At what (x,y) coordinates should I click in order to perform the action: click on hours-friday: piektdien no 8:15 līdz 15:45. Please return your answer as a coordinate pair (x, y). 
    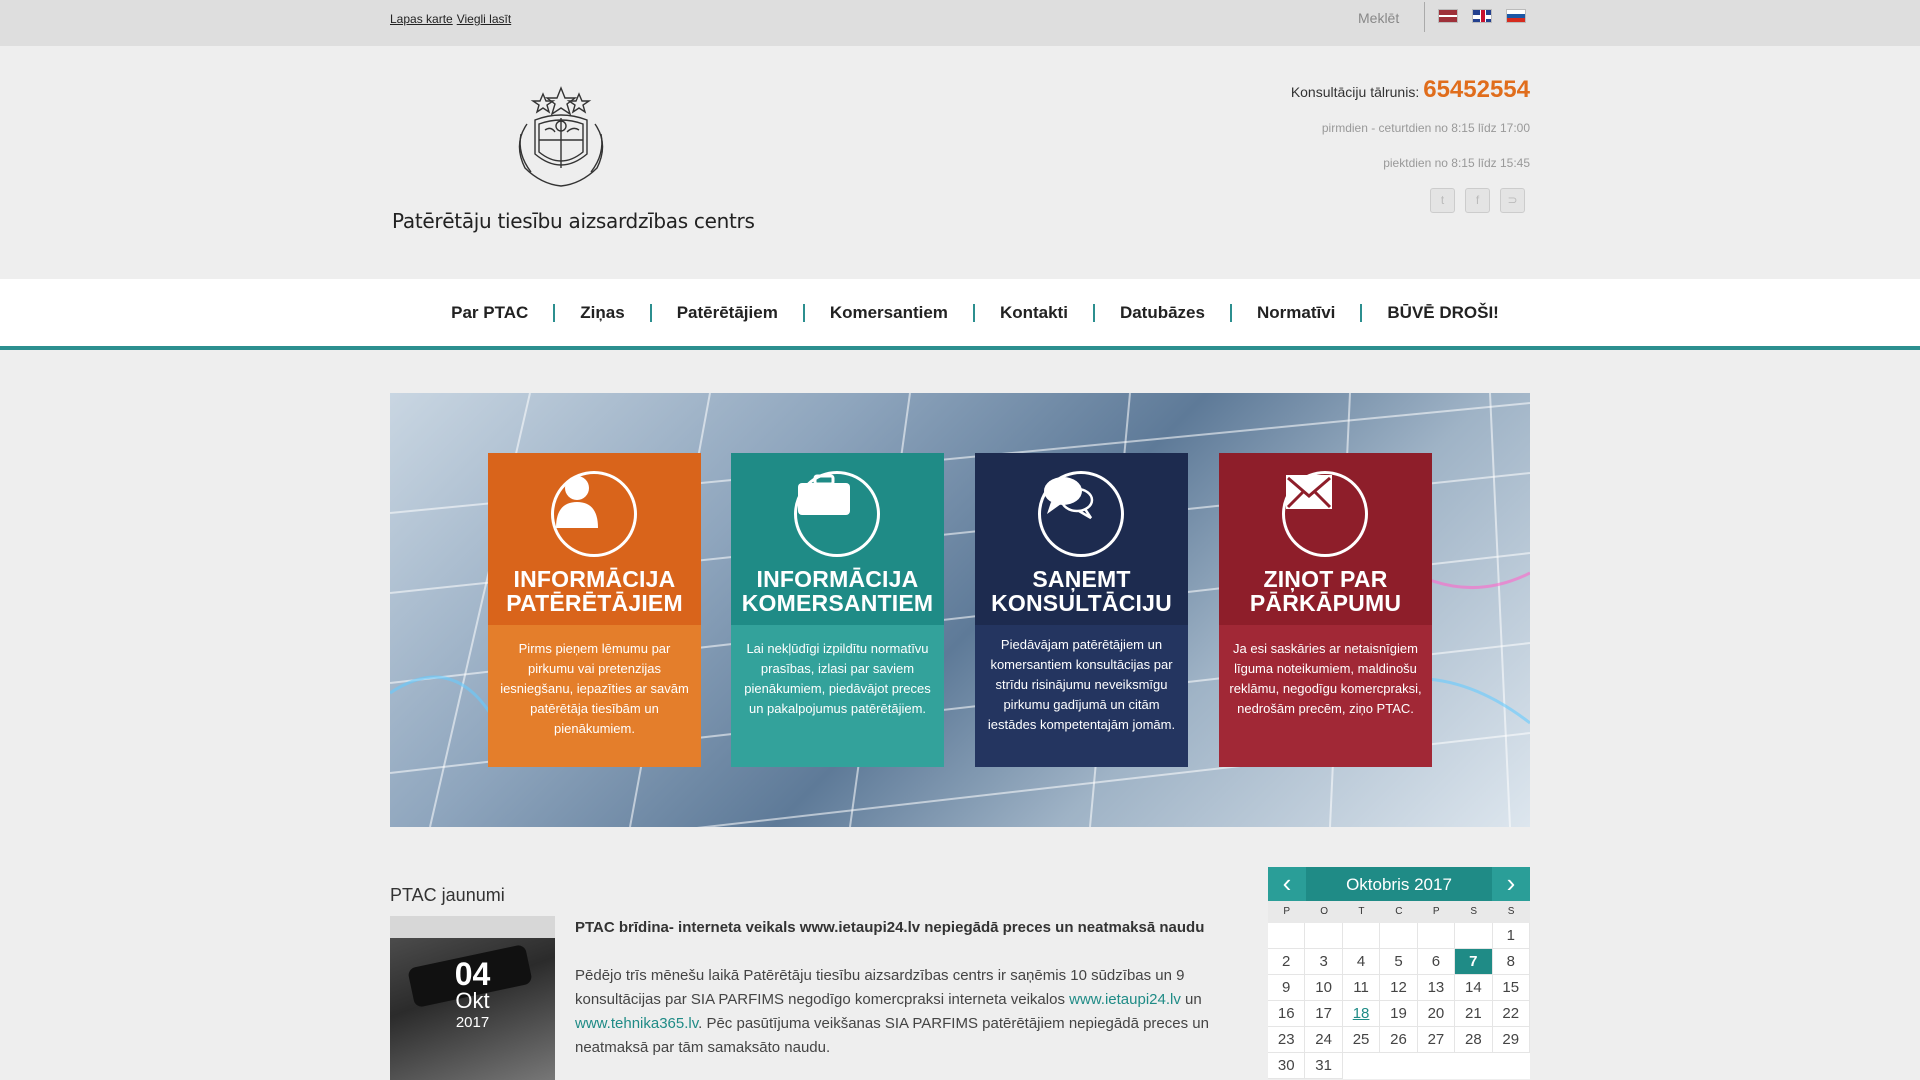
    Looking at the image, I should click on (1456, 163).